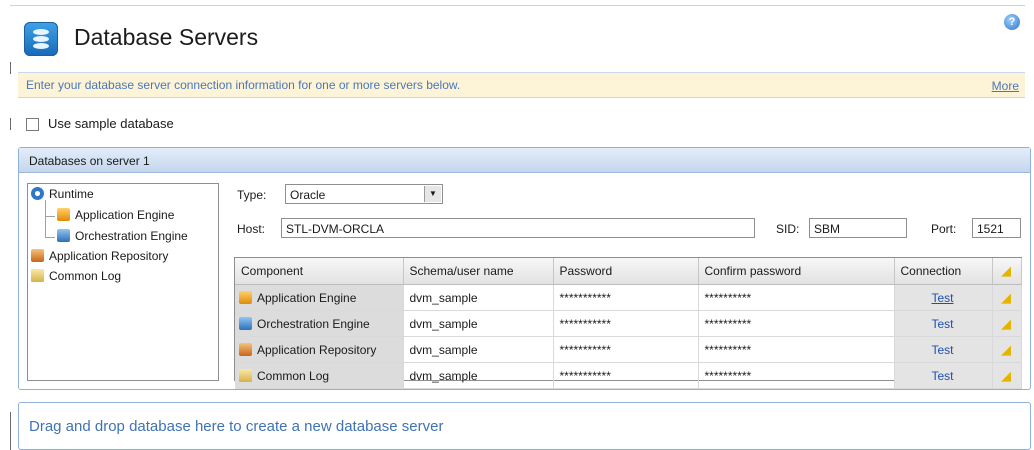  What do you see at coordinates (166, 37) in the screenshot?
I see `page-title: Database Servers` at bounding box center [166, 37].